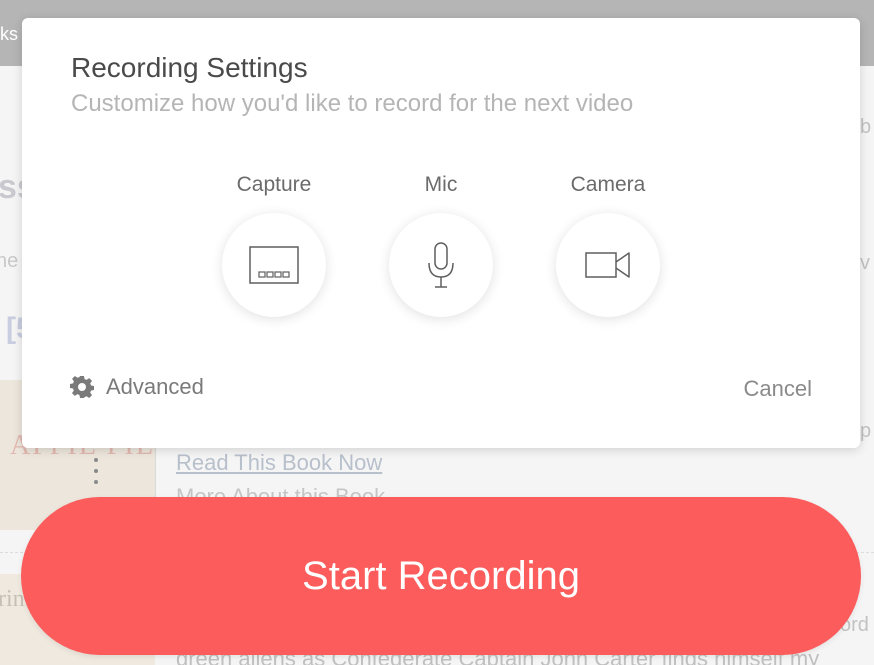 Image resolution: width=874 pixels, height=665 pixels. Describe the element at coordinates (608, 184) in the screenshot. I see `camera-label: Camera` at that location.